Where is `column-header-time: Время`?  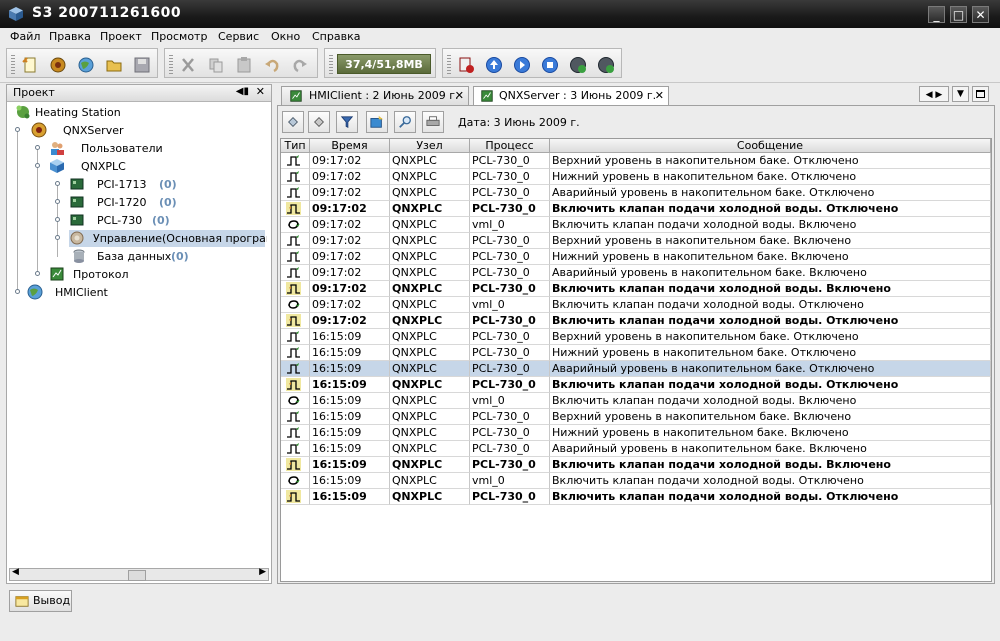 column-header-time: Время is located at coordinates (350, 146).